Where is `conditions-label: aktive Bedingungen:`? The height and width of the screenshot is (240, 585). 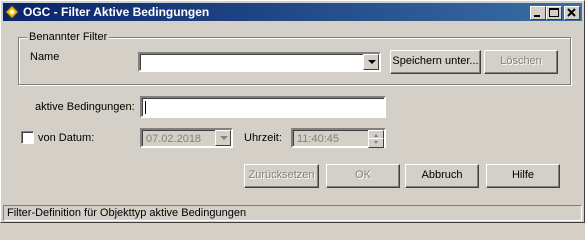 conditions-label: aktive Bedingungen: is located at coordinates (85, 107).